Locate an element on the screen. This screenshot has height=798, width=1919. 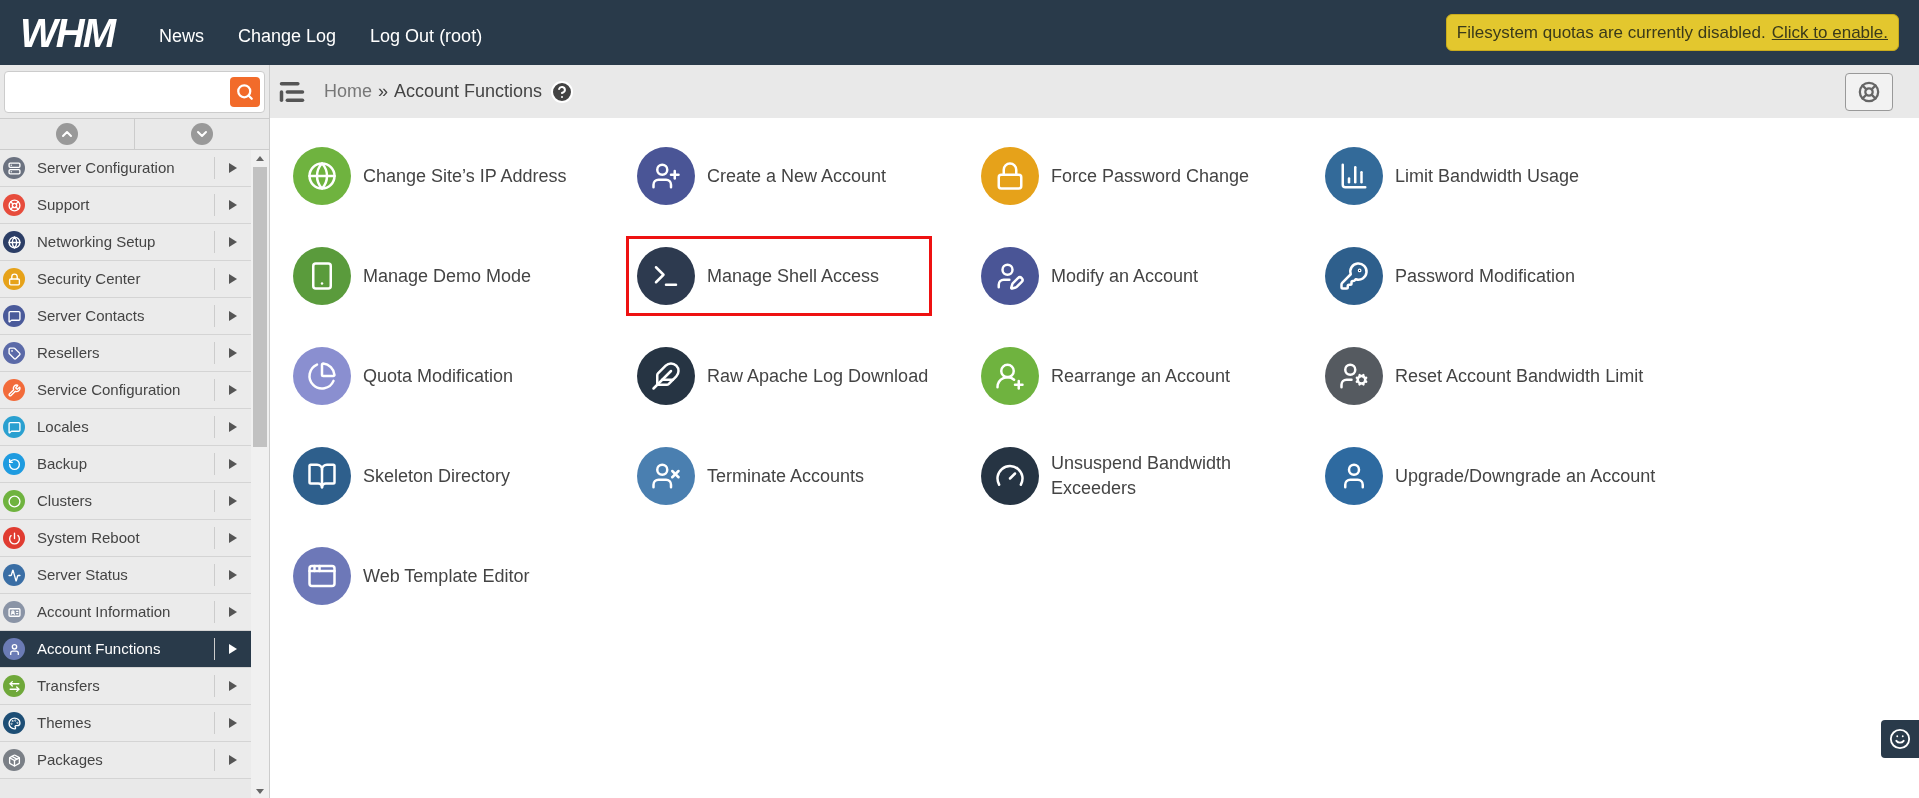
sidebar-label: Security Center is located at coordinates (89, 278).